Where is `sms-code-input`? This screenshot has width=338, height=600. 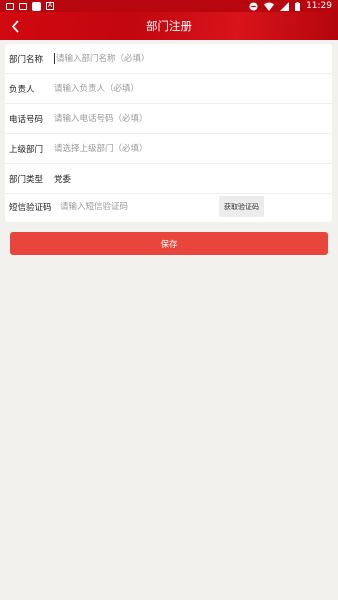
sms-code-input is located at coordinates (136, 207).